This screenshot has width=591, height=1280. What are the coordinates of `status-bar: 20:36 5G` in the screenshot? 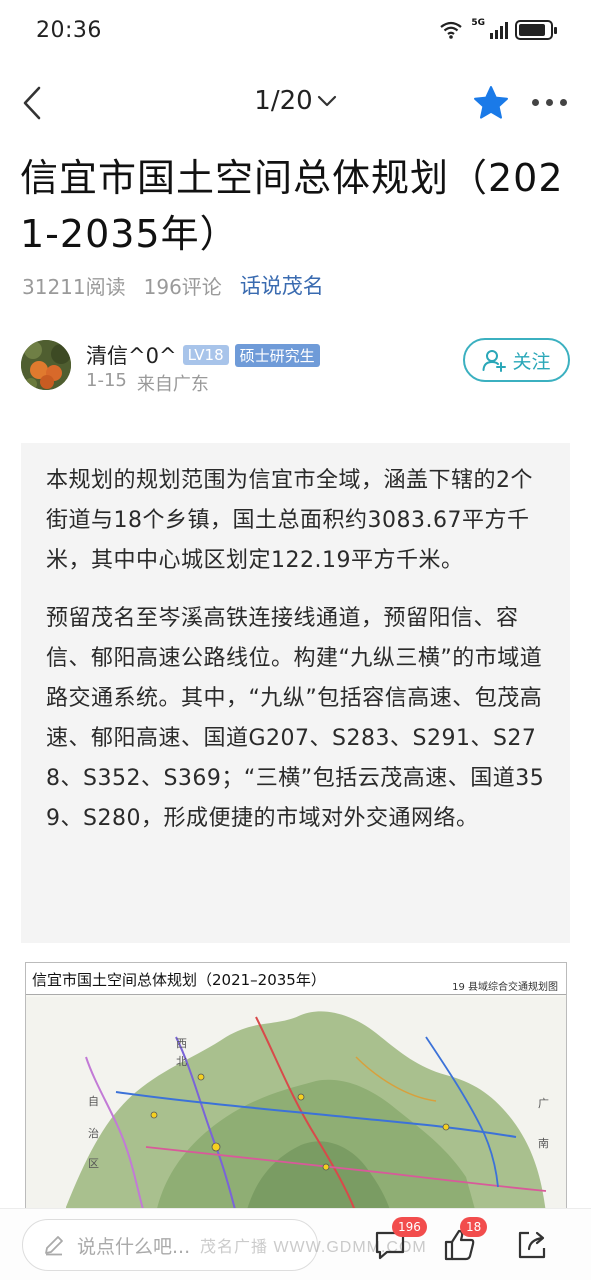 It's located at (295, 33).